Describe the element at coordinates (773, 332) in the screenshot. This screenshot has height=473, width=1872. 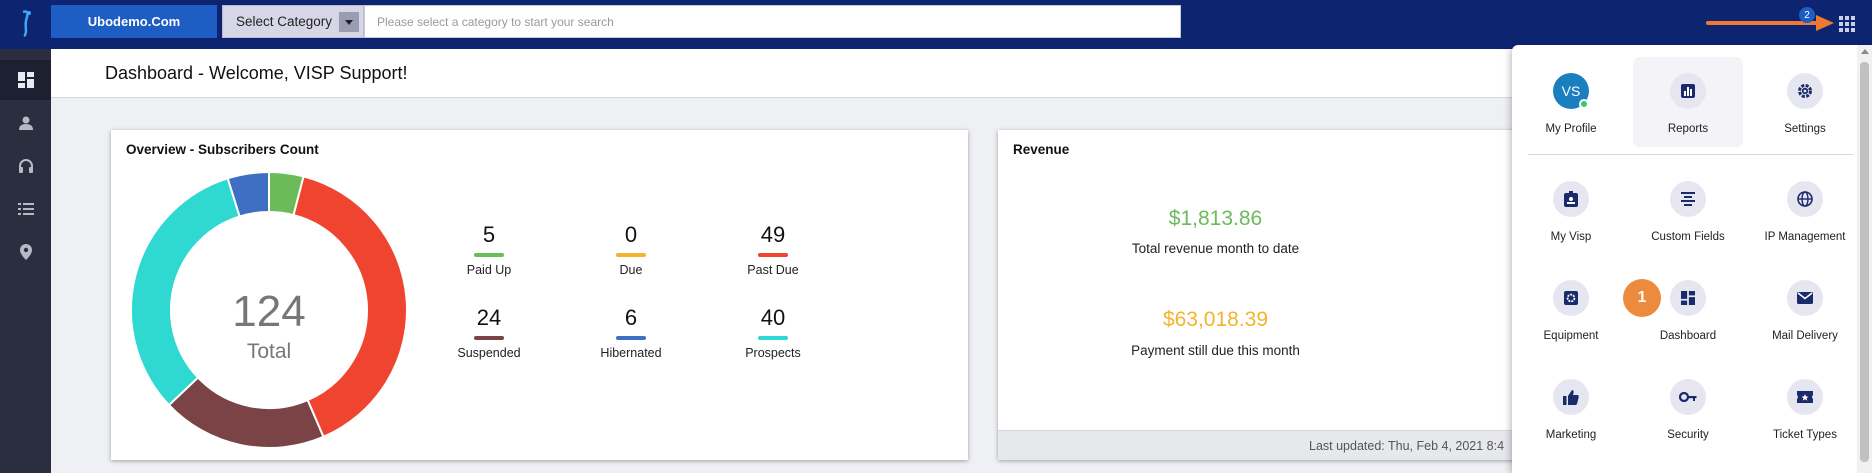
I see `stat-prospects: 40 Prospects` at that location.